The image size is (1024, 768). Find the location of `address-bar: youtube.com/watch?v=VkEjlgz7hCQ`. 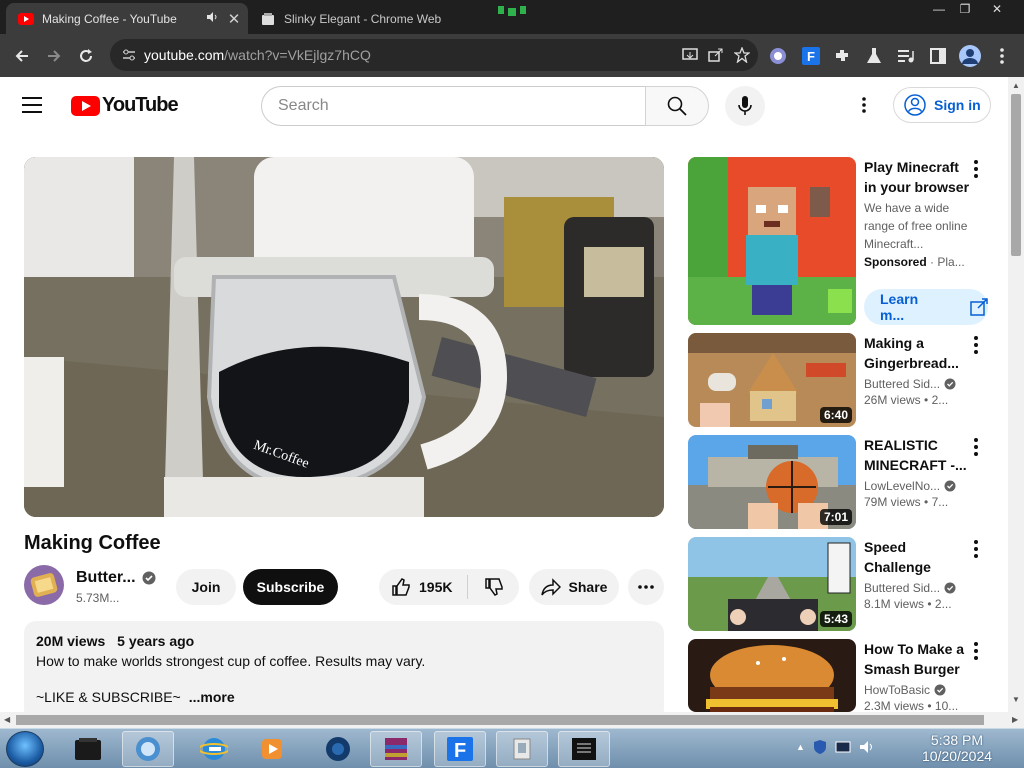

address-bar: youtube.com/watch?v=VkEjlgz7hCQ is located at coordinates (434, 55).